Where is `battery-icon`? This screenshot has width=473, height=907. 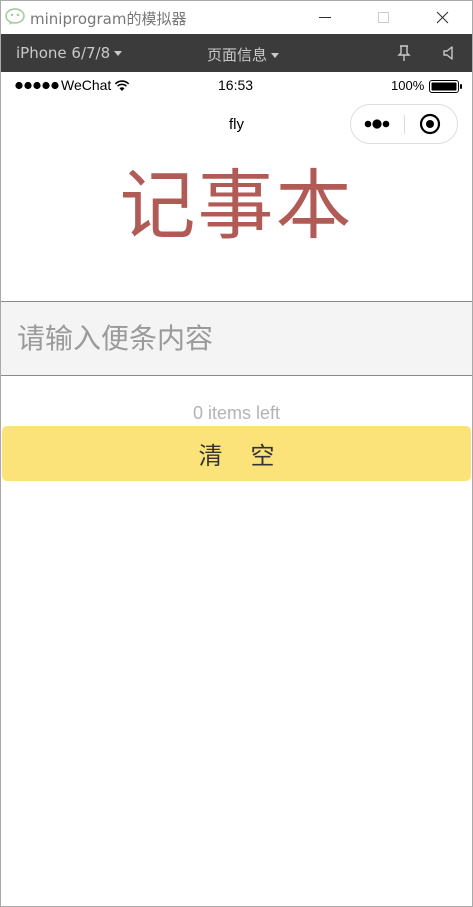 battery-icon is located at coordinates (445, 86).